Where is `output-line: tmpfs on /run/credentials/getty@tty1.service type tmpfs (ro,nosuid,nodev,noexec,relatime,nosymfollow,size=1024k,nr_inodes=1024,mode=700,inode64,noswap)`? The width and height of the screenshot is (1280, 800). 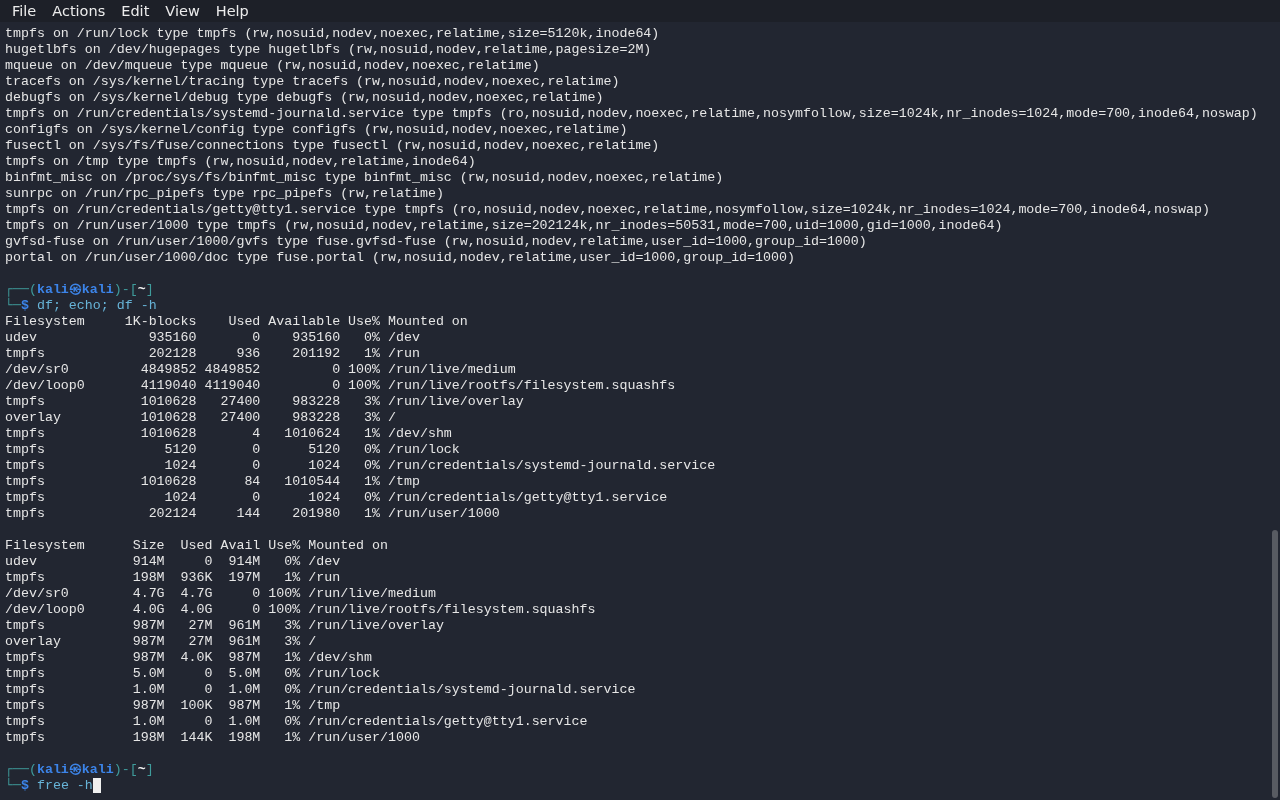 output-line: tmpfs on /run/credentials/getty@tty1.service type tmpfs (ro,nosuid,nodev,noexec,relatime,nosymfollow,size=1024k,nr_inodes=1024,mode=700,inode64,noswap) is located at coordinates (608, 210).